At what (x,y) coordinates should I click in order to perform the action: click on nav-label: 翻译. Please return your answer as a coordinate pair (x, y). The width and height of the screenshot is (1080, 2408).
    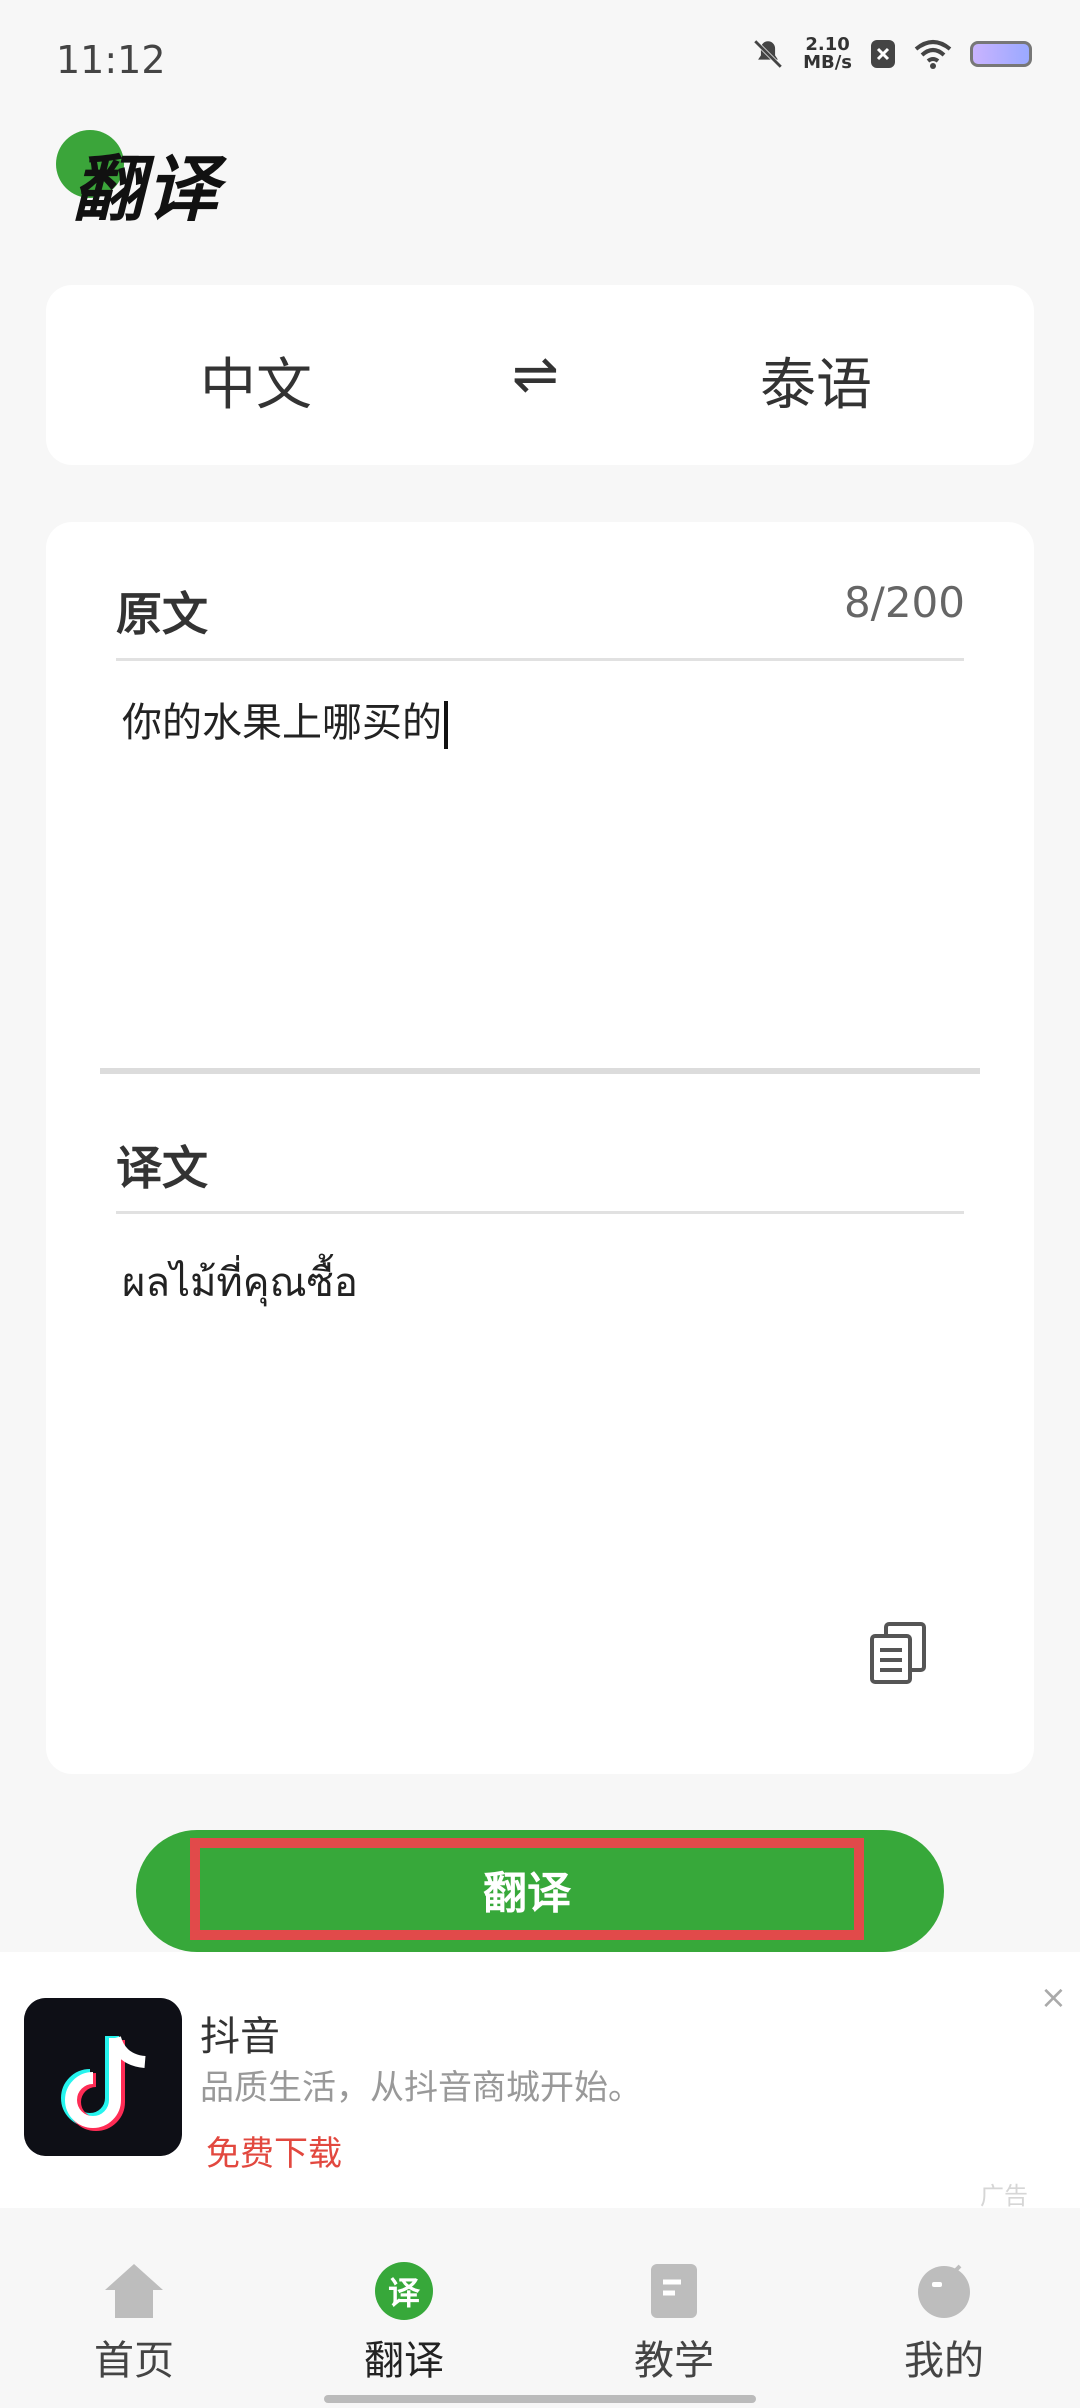
    Looking at the image, I should click on (404, 2361).